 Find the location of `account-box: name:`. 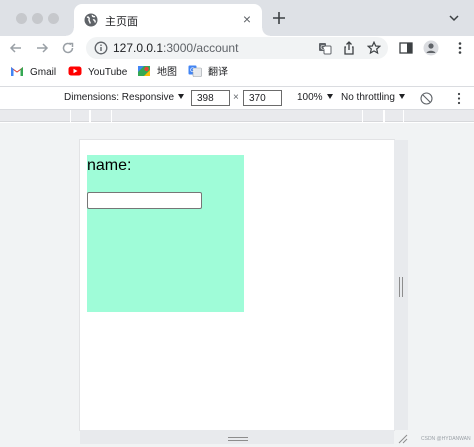

account-box: name: is located at coordinates (165, 233).